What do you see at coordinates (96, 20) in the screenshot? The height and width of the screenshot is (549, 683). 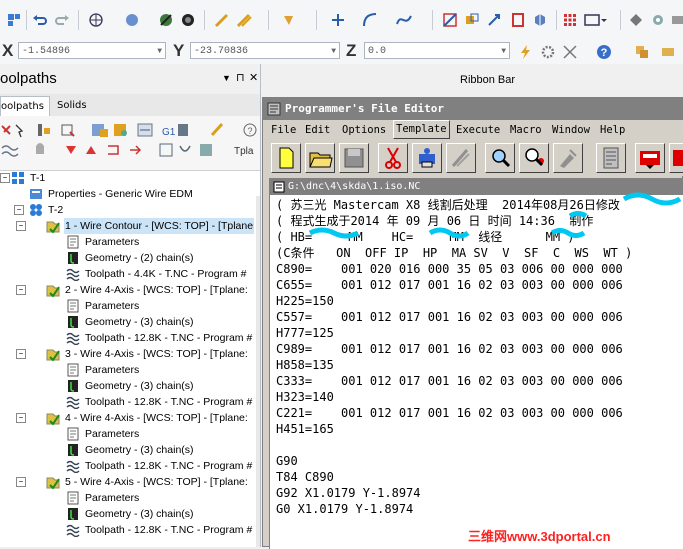 I see `globe-icon` at bounding box center [96, 20].